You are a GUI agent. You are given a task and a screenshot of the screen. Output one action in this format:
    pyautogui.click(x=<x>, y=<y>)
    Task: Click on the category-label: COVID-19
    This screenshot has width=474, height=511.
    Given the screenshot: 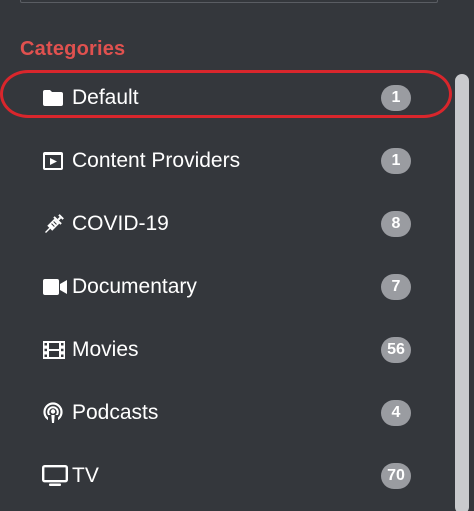 What is the action you would take?
    pyautogui.click(x=120, y=223)
    